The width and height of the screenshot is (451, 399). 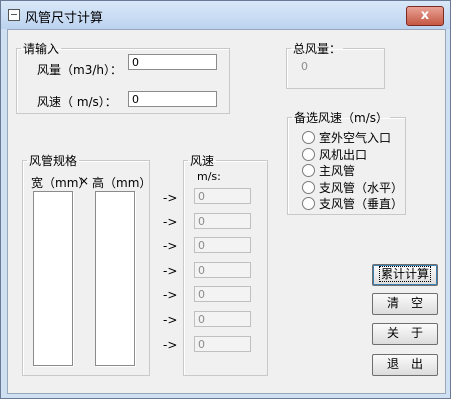 What do you see at coordinates (122, 183) in the screenshot?
I see `height-label: 高（mm）` at bounding box center [122, 183].